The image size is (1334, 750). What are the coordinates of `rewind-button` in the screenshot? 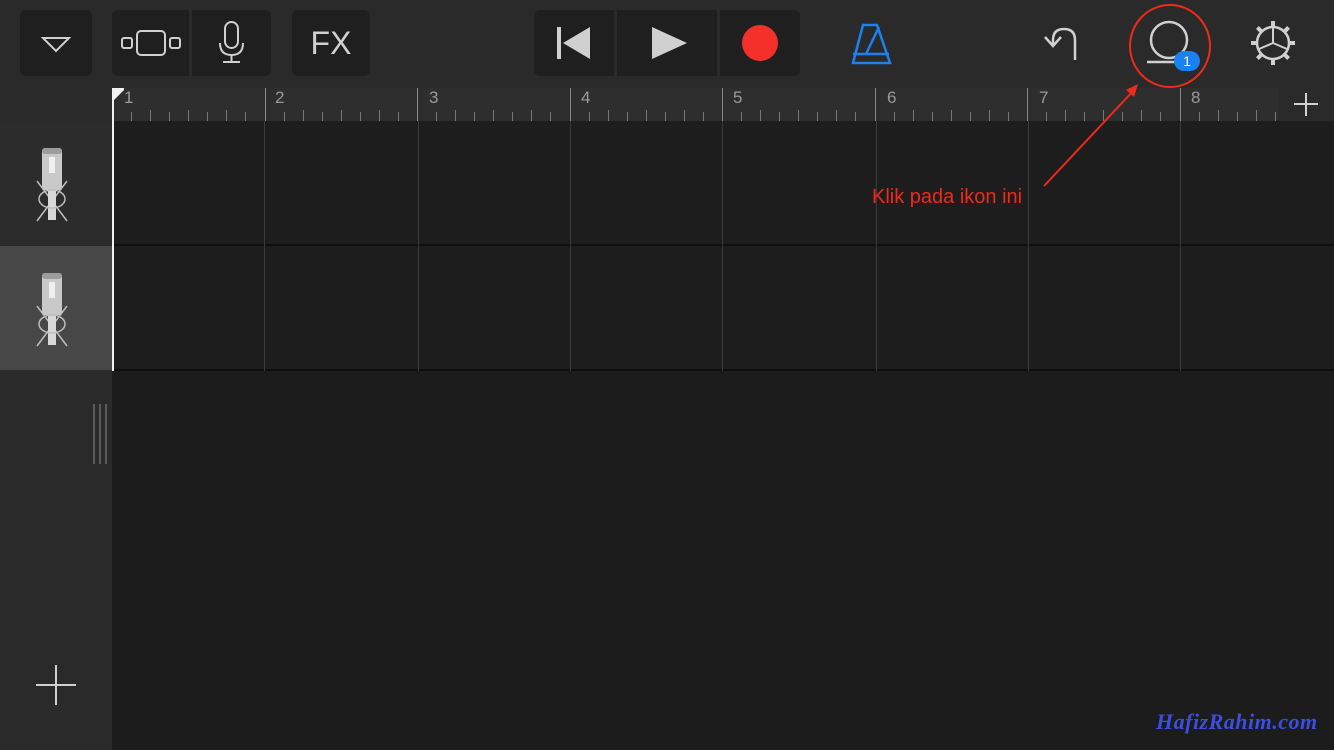 It's located at (574, 43).